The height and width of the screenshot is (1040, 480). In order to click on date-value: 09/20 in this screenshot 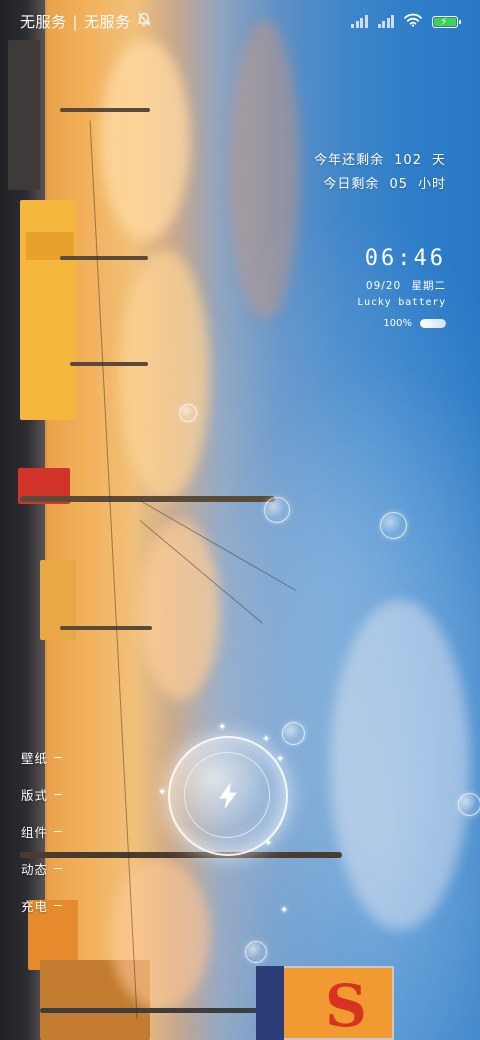, I will do `click(383, 286)`.